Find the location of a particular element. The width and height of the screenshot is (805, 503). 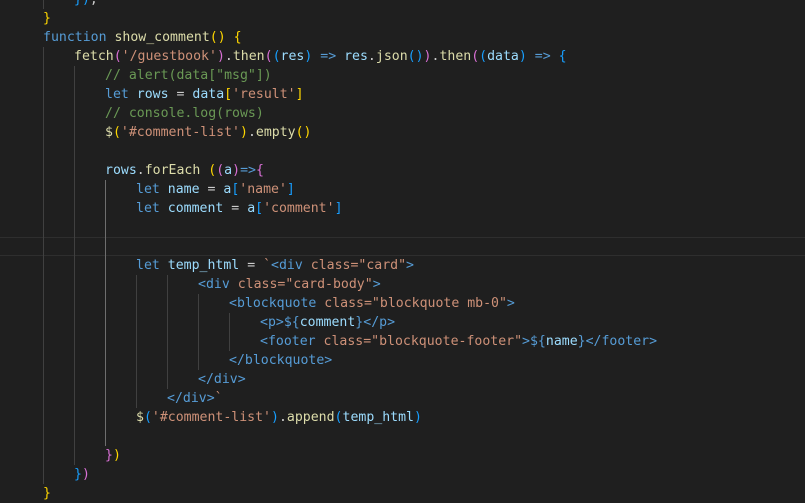

code-token: </footer> is located at coordinates (621, 341).